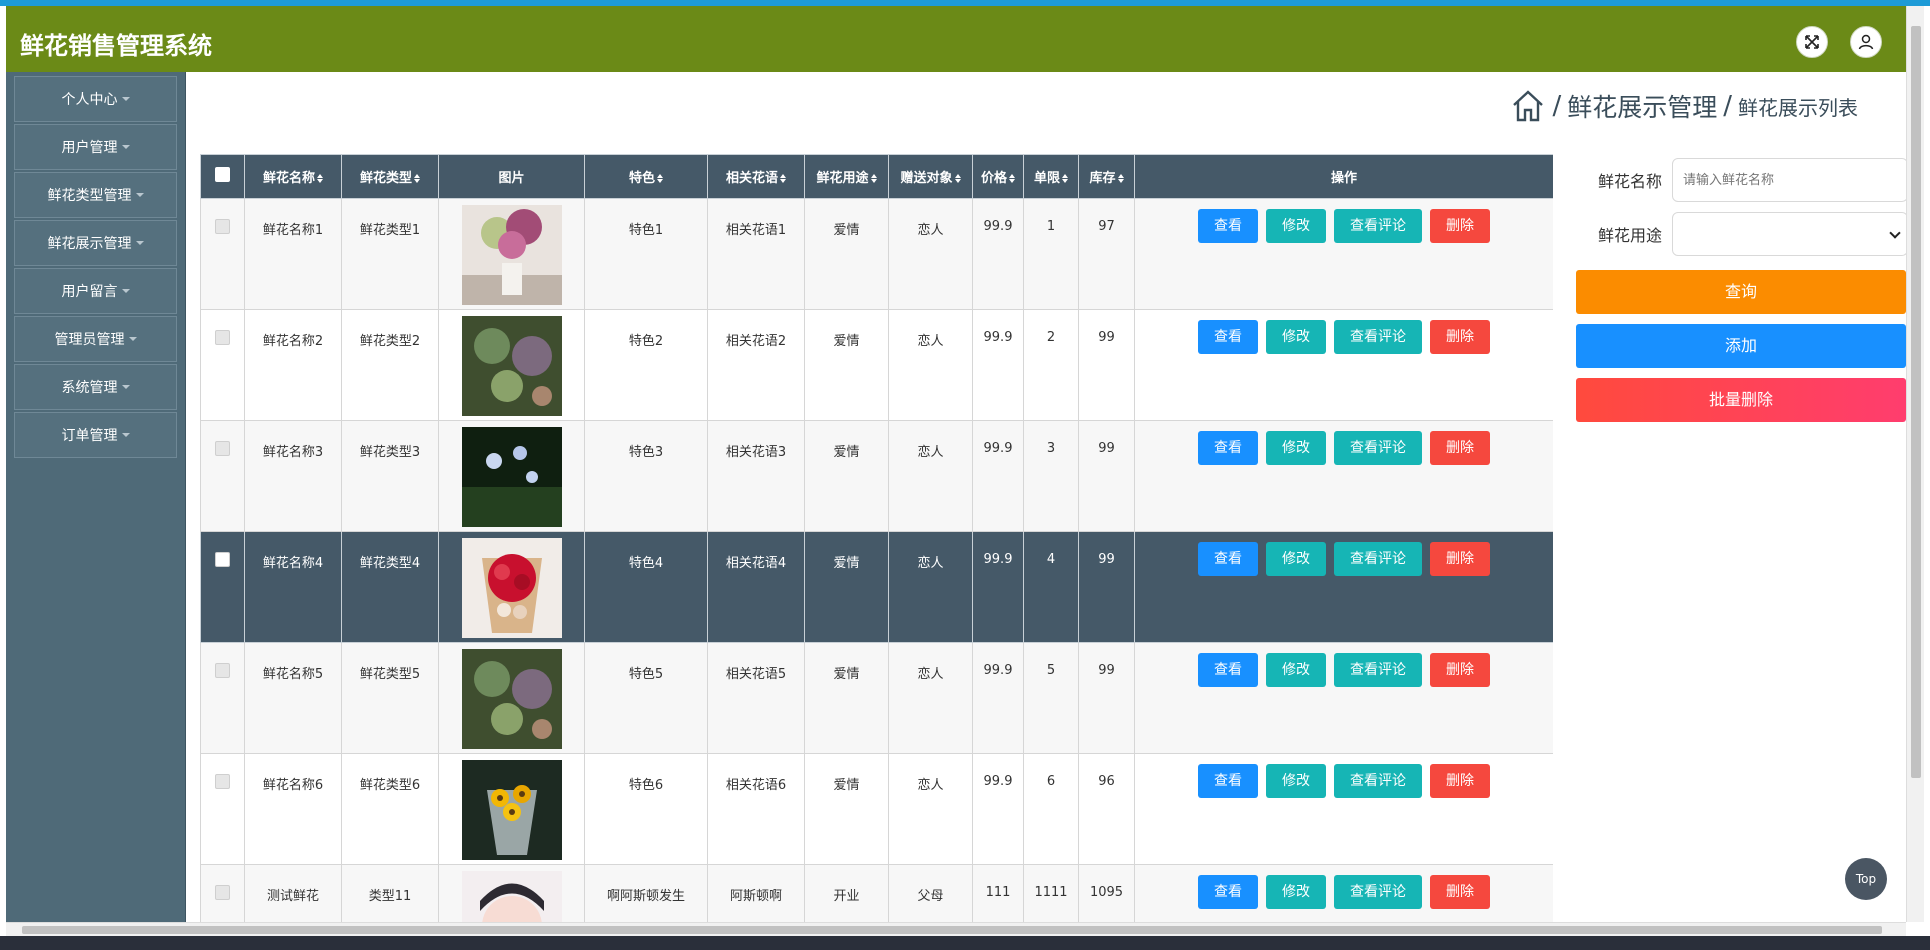 This screenshot has width=1930, height=950. What do you see at coordinates (1916, 402) in the screenshot?
I see `vertical-scroll-thumb` at bounding box center [1916, 402].